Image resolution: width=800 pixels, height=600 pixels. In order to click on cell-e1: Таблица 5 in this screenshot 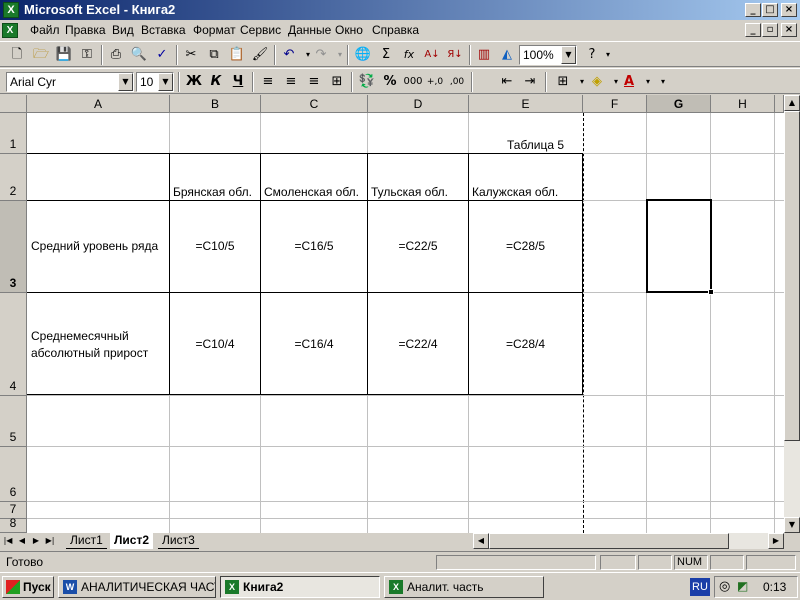, I will do `click(535, 145)`.